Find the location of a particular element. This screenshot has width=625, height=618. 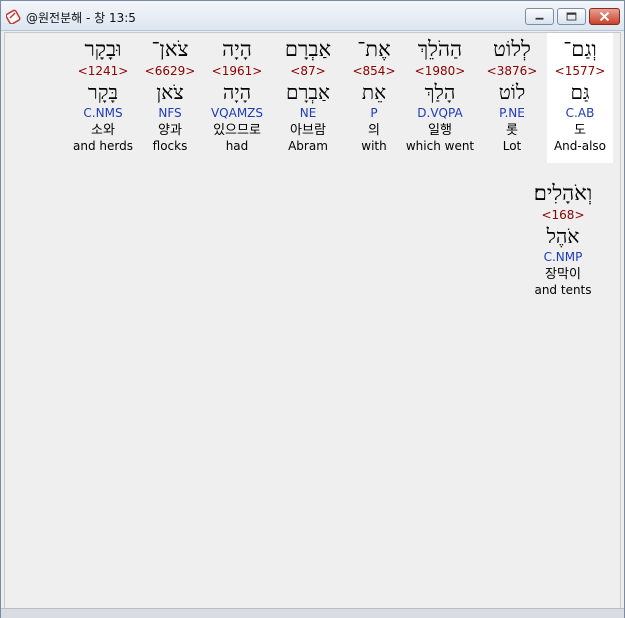

word-column: צֹאן־ <6629> צֹאן NFS 양과 flocks is located at coordinates (170, 93).